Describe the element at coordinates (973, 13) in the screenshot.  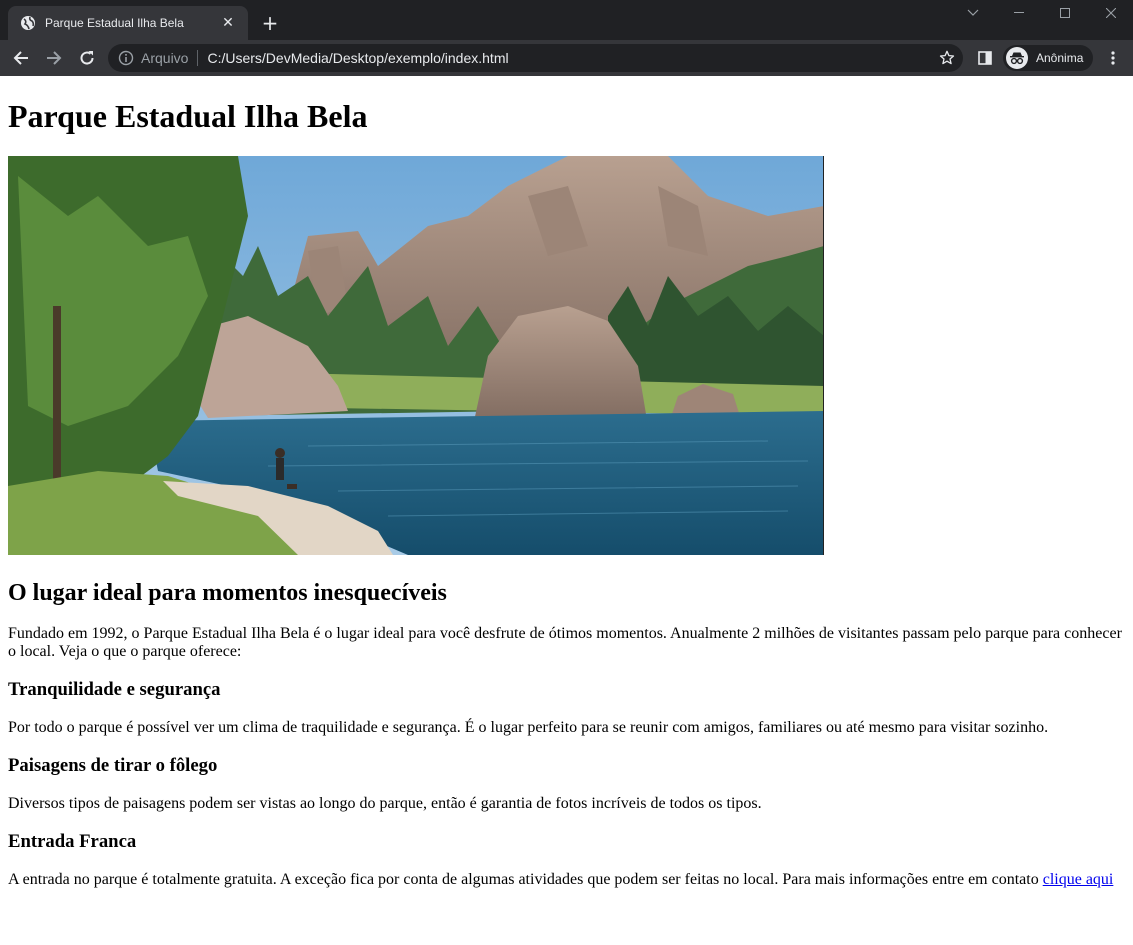
I see `tab-search-icon` at that location.